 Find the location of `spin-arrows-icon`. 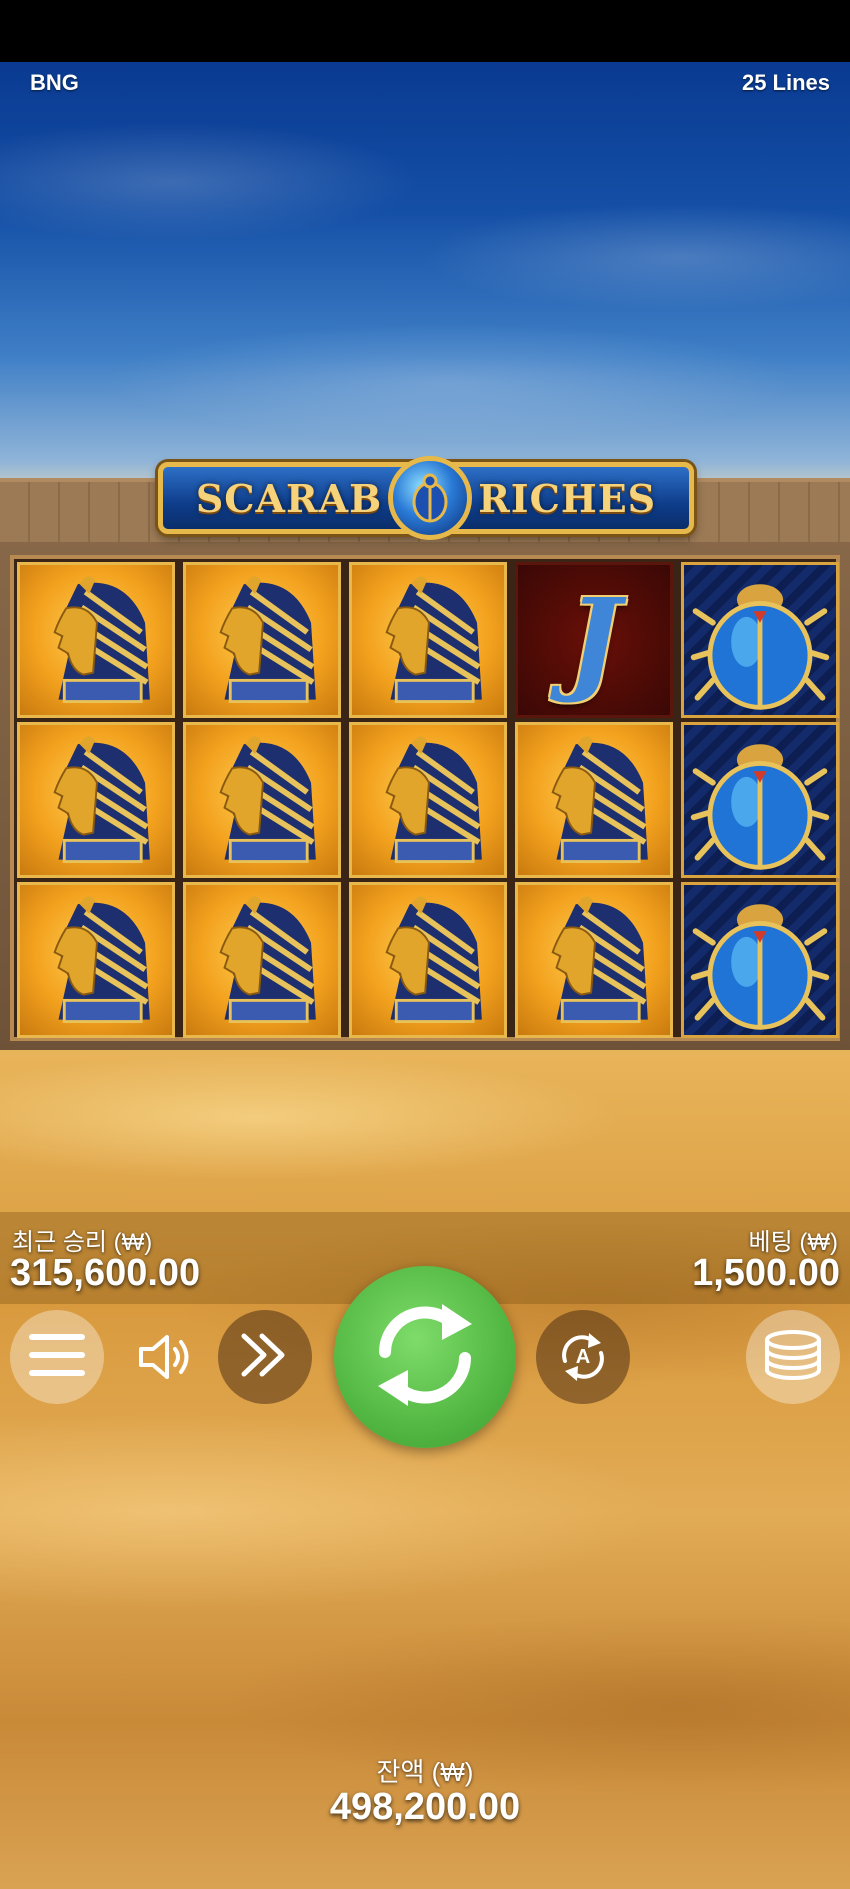

spin-arrows-icon is located at coordinates (425, 1357).